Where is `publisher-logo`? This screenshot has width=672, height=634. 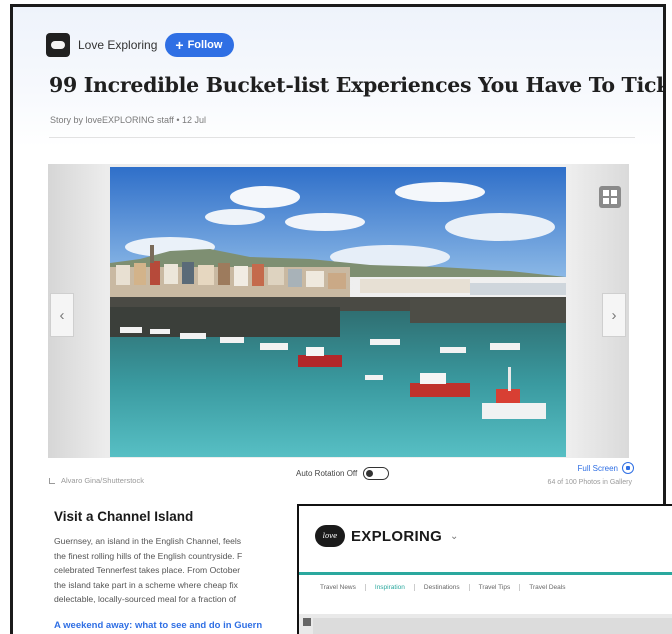
publisher-logo is located at coordinates (58, 45).